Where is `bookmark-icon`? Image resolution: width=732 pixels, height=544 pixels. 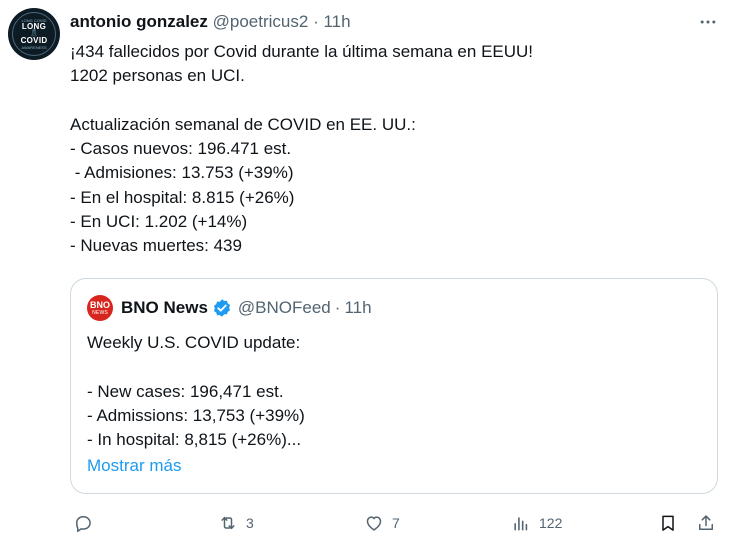
bookmark-icon is located at coordinates (668, 523).